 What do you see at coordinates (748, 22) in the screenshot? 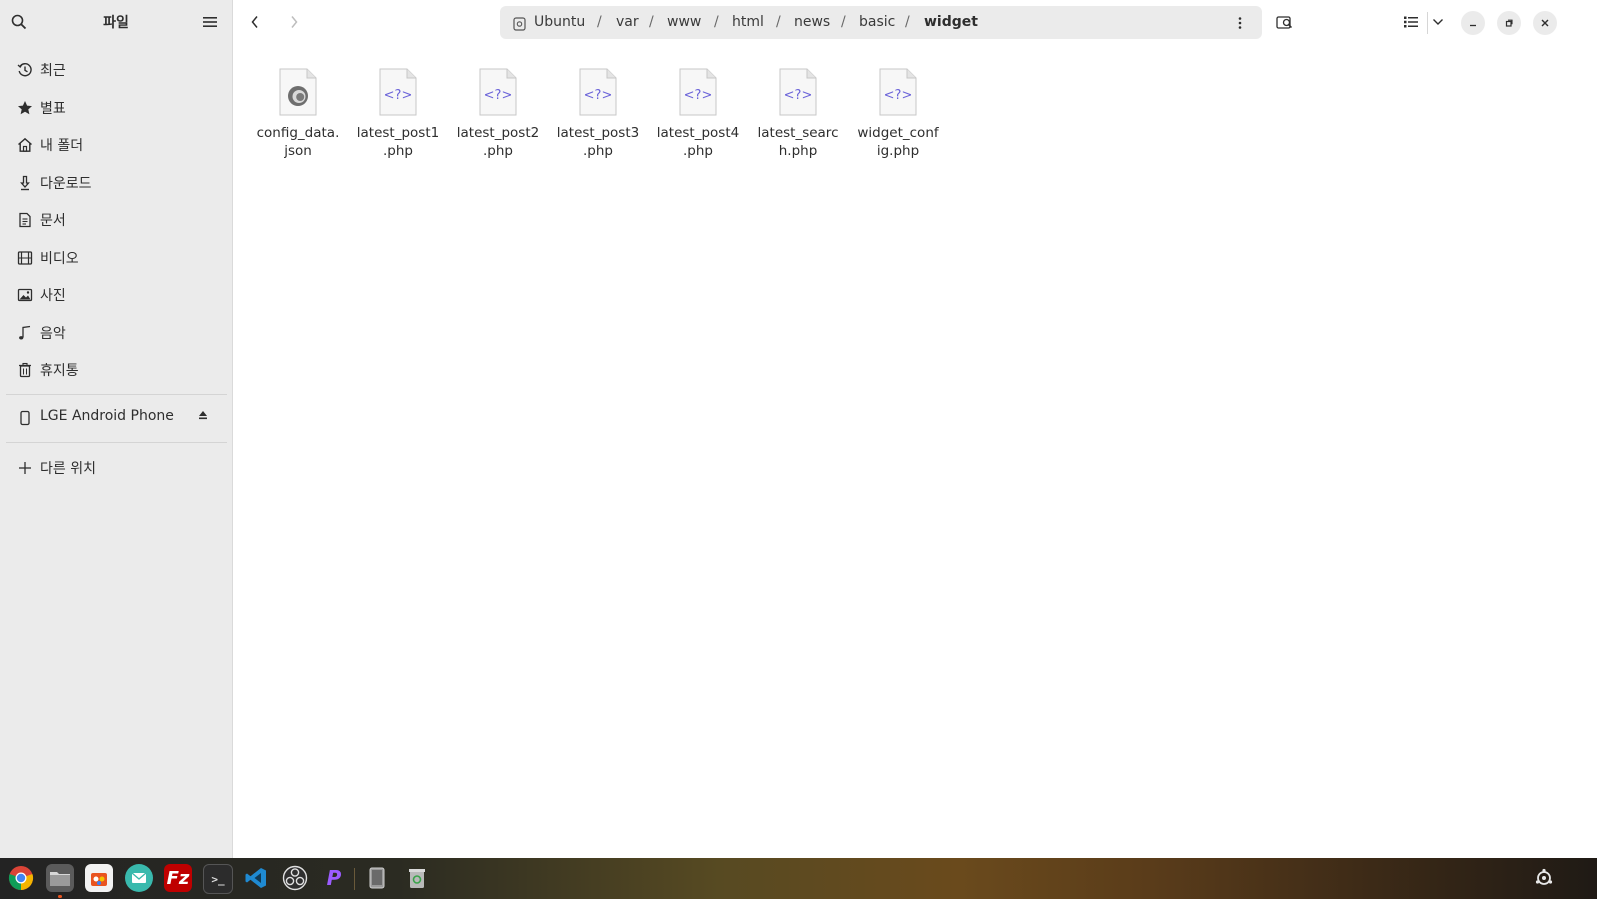
I see `breadcrumb-segment: html` at bounding box center [748, 22].